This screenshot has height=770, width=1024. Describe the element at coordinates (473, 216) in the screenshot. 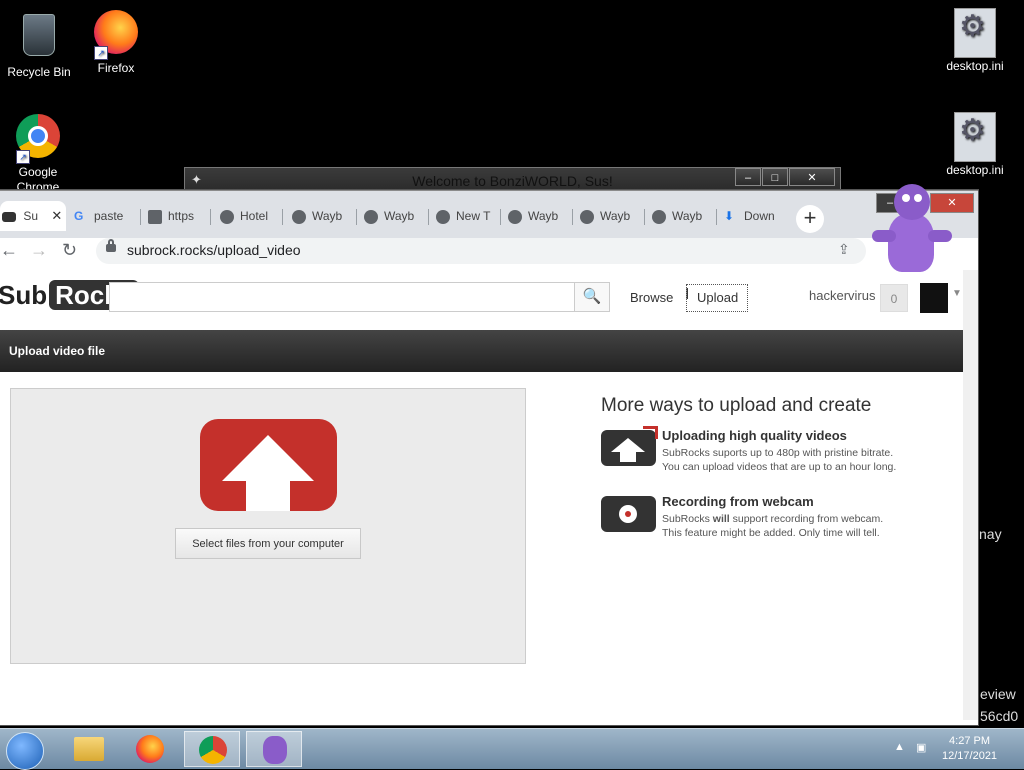

I see `tab-label: New T` at that location.